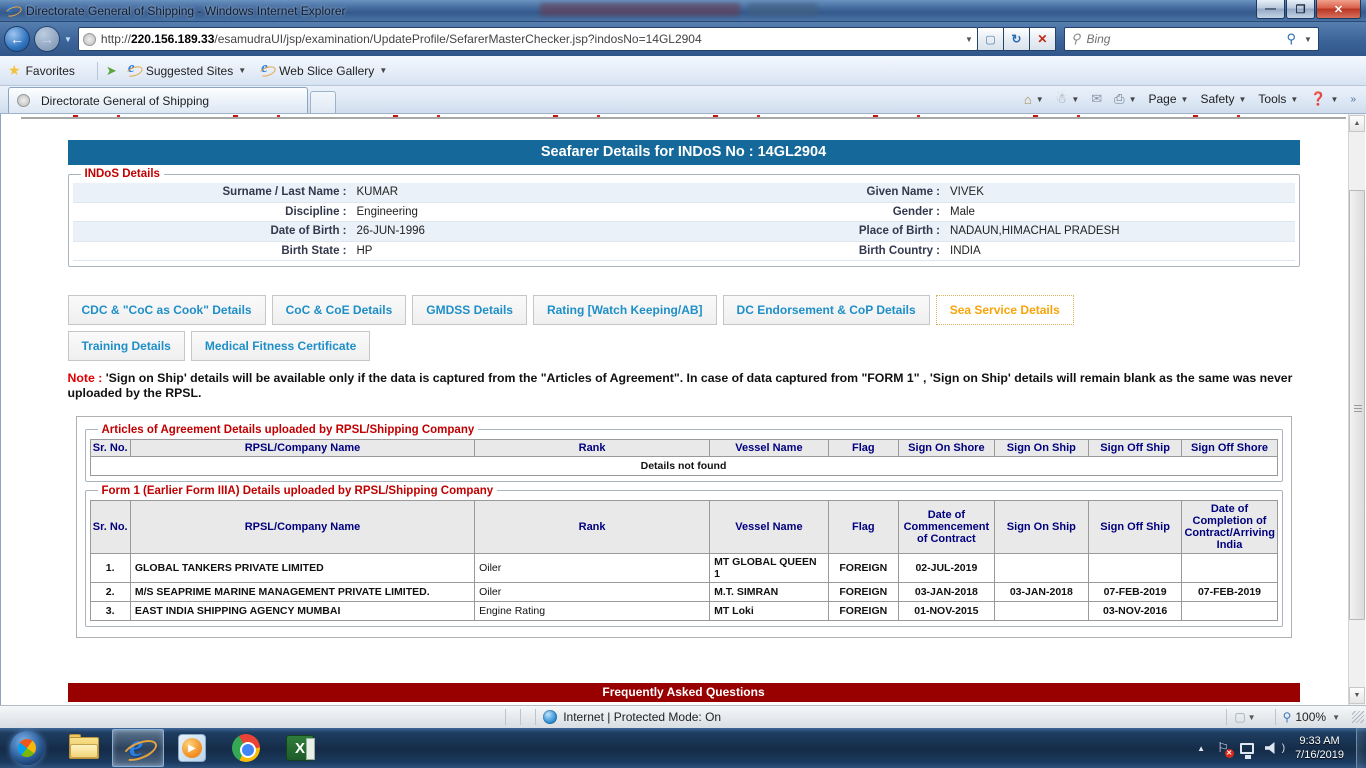  What do you see at coordinates (1318, 98) in the screenshot?
I see `help-icon: ❓` at bounding box center [1318, 98].